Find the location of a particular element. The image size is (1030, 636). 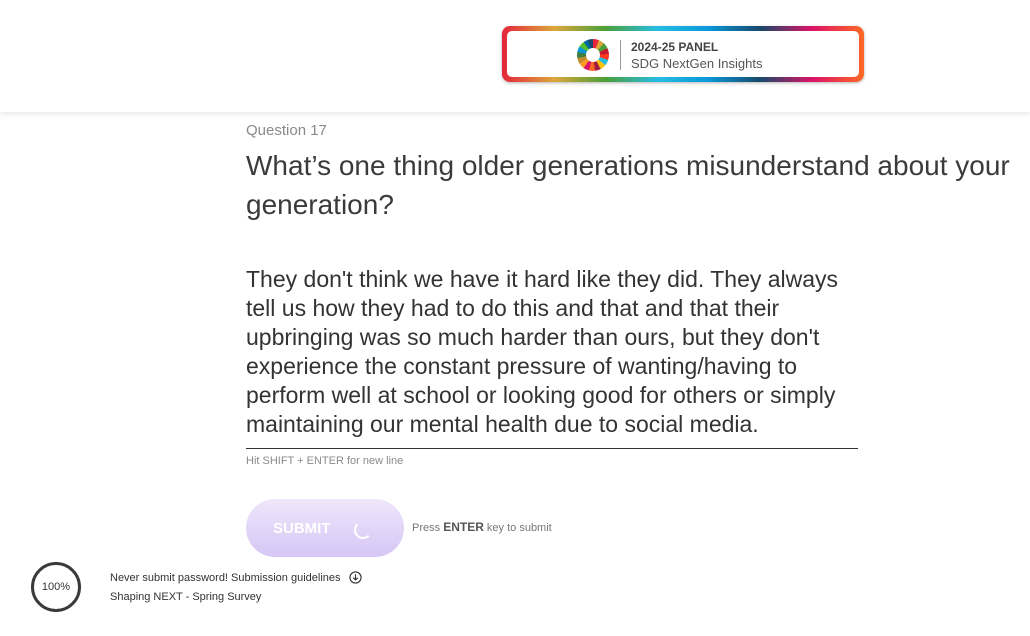

sdg-panel-banner: 2024-25 PANEL SDG NextGen Insights is located at coordinates (683, 54).